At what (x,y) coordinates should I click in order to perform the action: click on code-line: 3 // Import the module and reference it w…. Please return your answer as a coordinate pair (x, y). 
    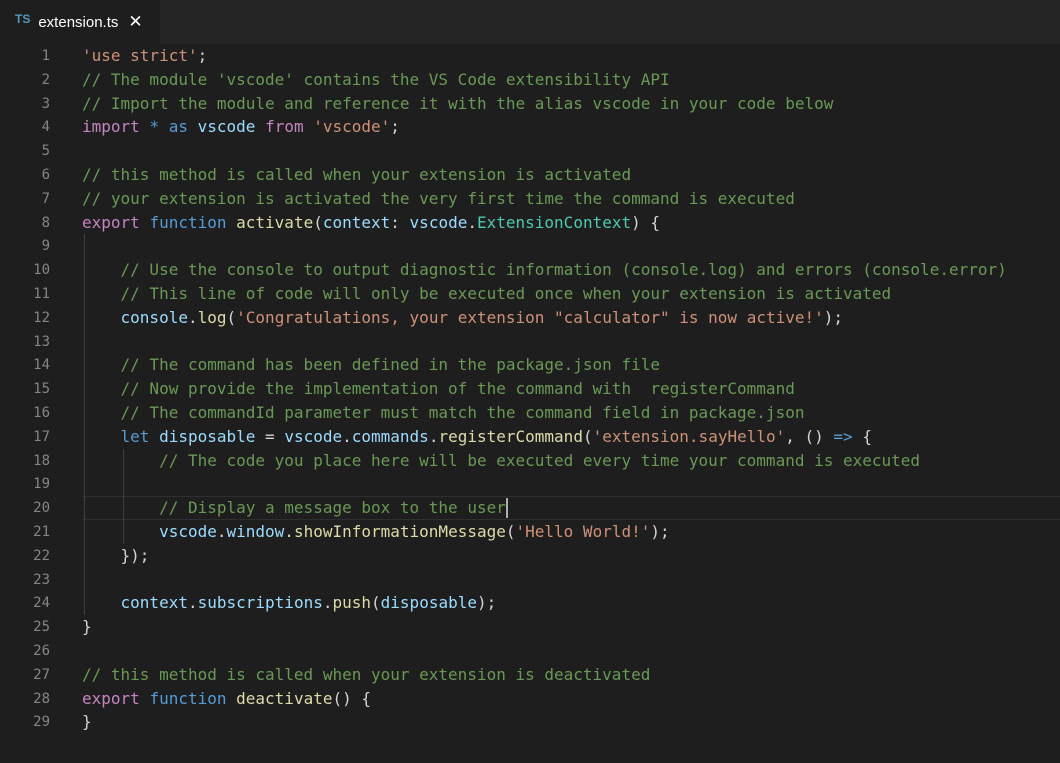
    Looking at the image, I should click on (530, 104).